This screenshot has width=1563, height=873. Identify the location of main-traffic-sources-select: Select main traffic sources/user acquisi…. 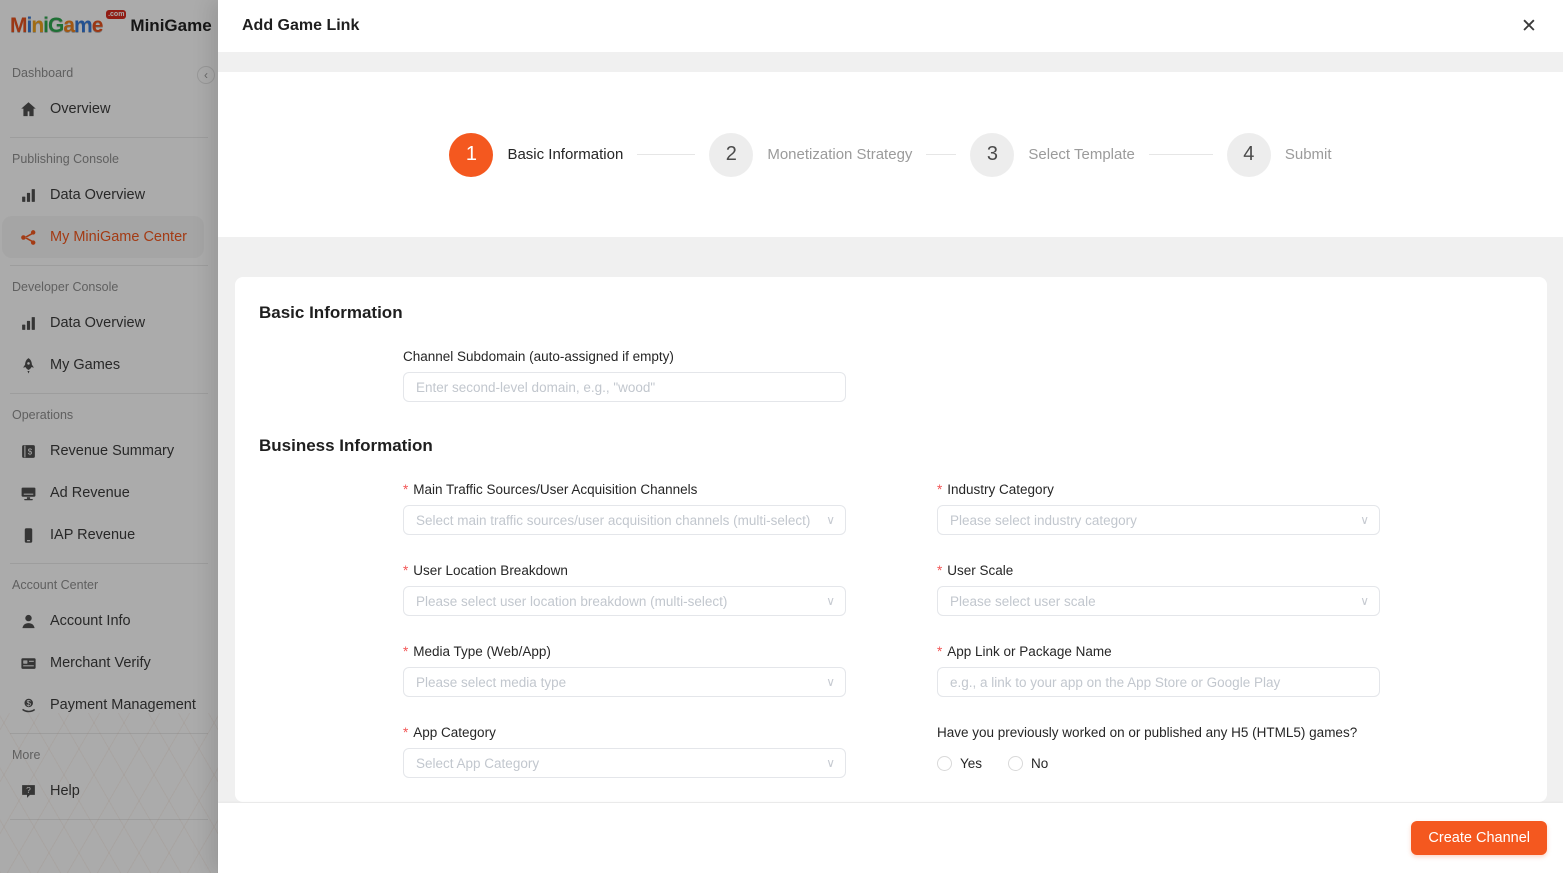
(624, 520).